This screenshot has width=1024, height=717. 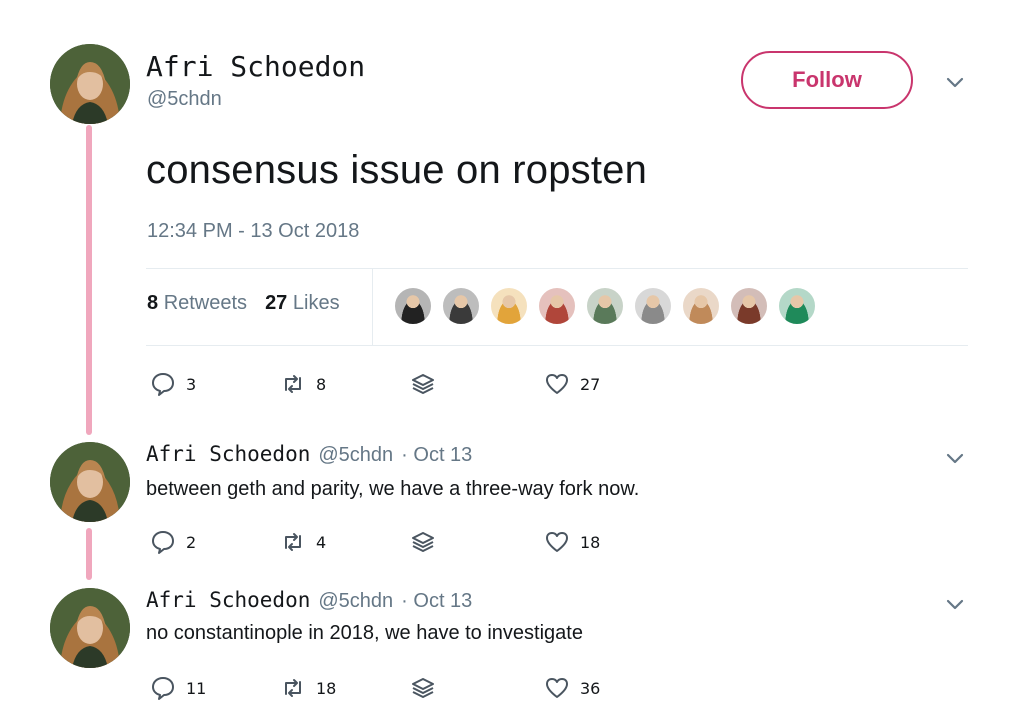 What do you see at coordinates (89, 554) in the screenshot?
I see `thread-line-middle` at bounding box center [89, 554].